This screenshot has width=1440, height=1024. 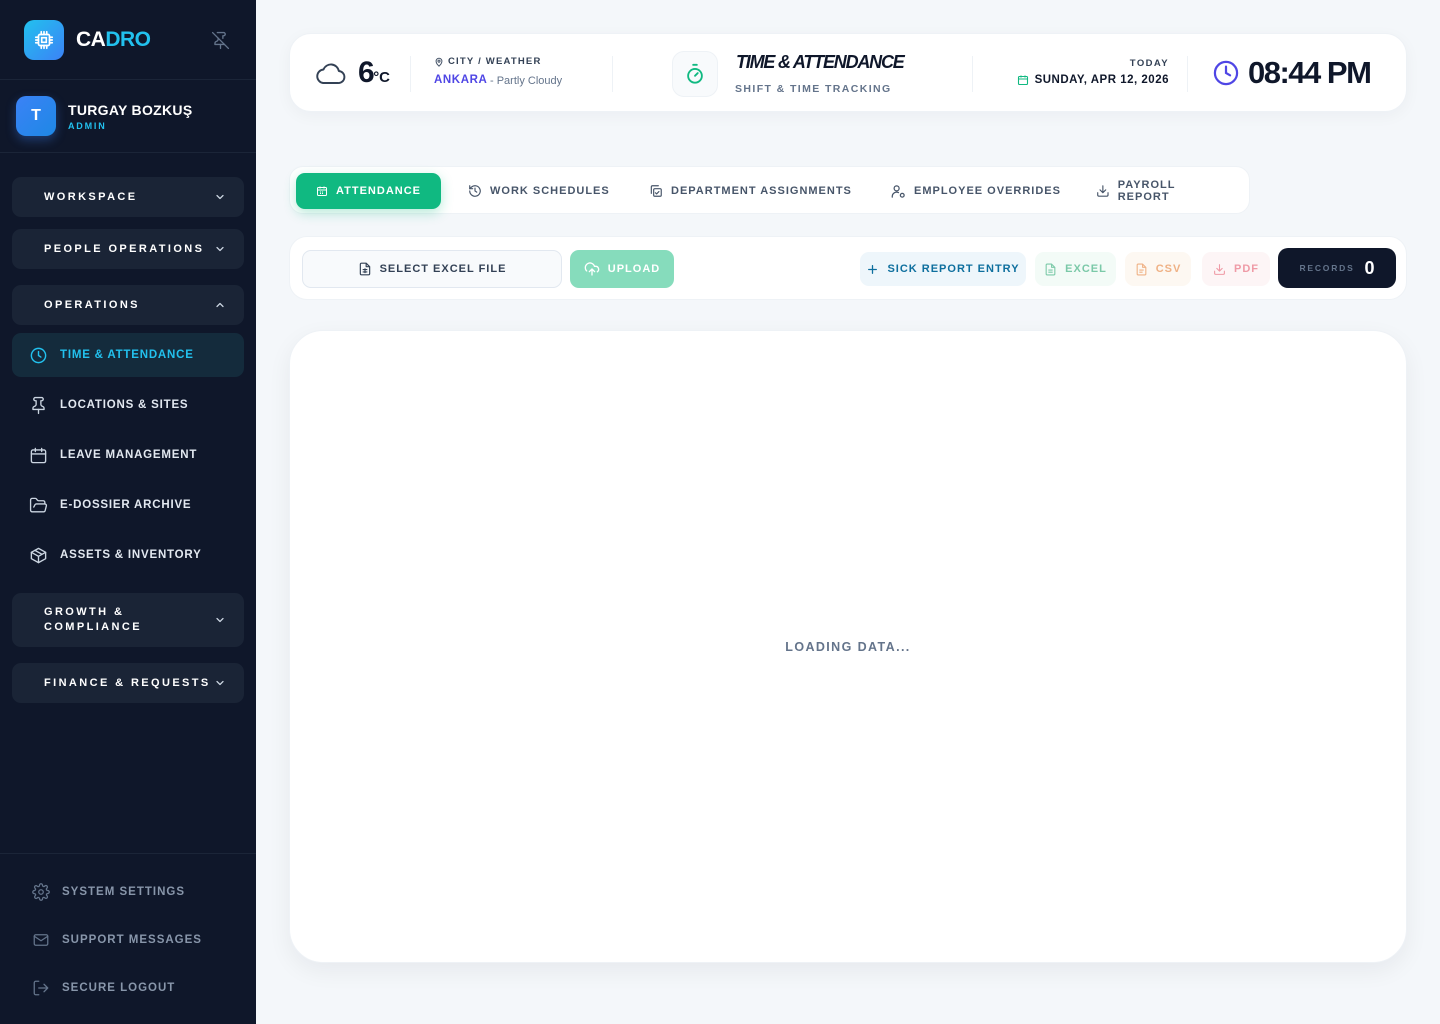 I want to click on tab-attendance: ATTENDANCE, so click(x=368, y=191).